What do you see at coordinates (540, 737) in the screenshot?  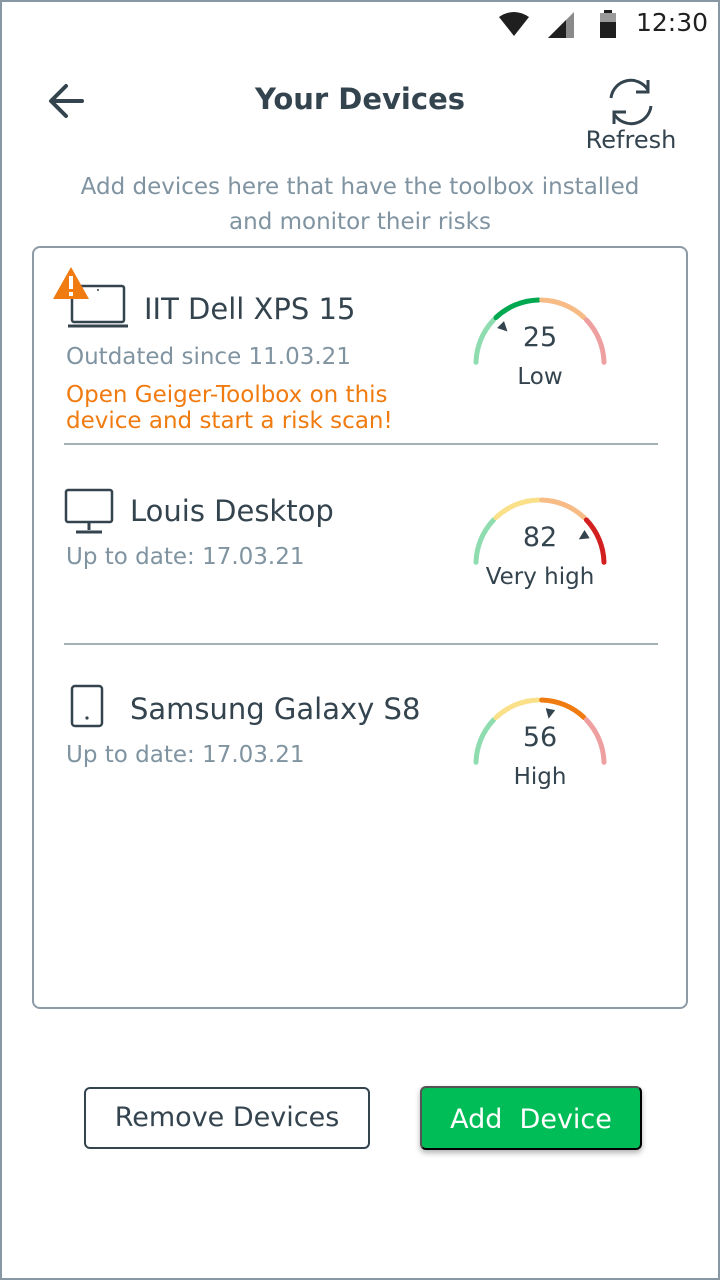 I see `risk-score: 56` at bounding box center [540, 737].